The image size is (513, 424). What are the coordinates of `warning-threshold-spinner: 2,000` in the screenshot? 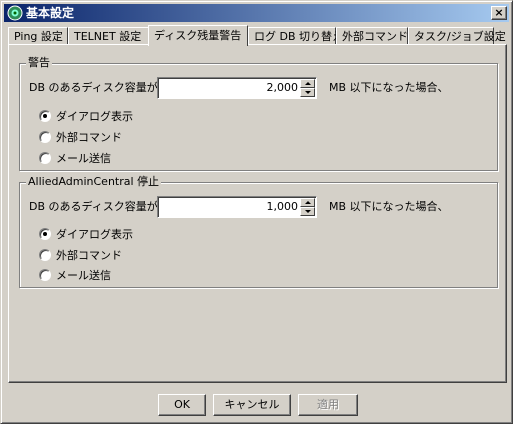 It's located at (237, 88).